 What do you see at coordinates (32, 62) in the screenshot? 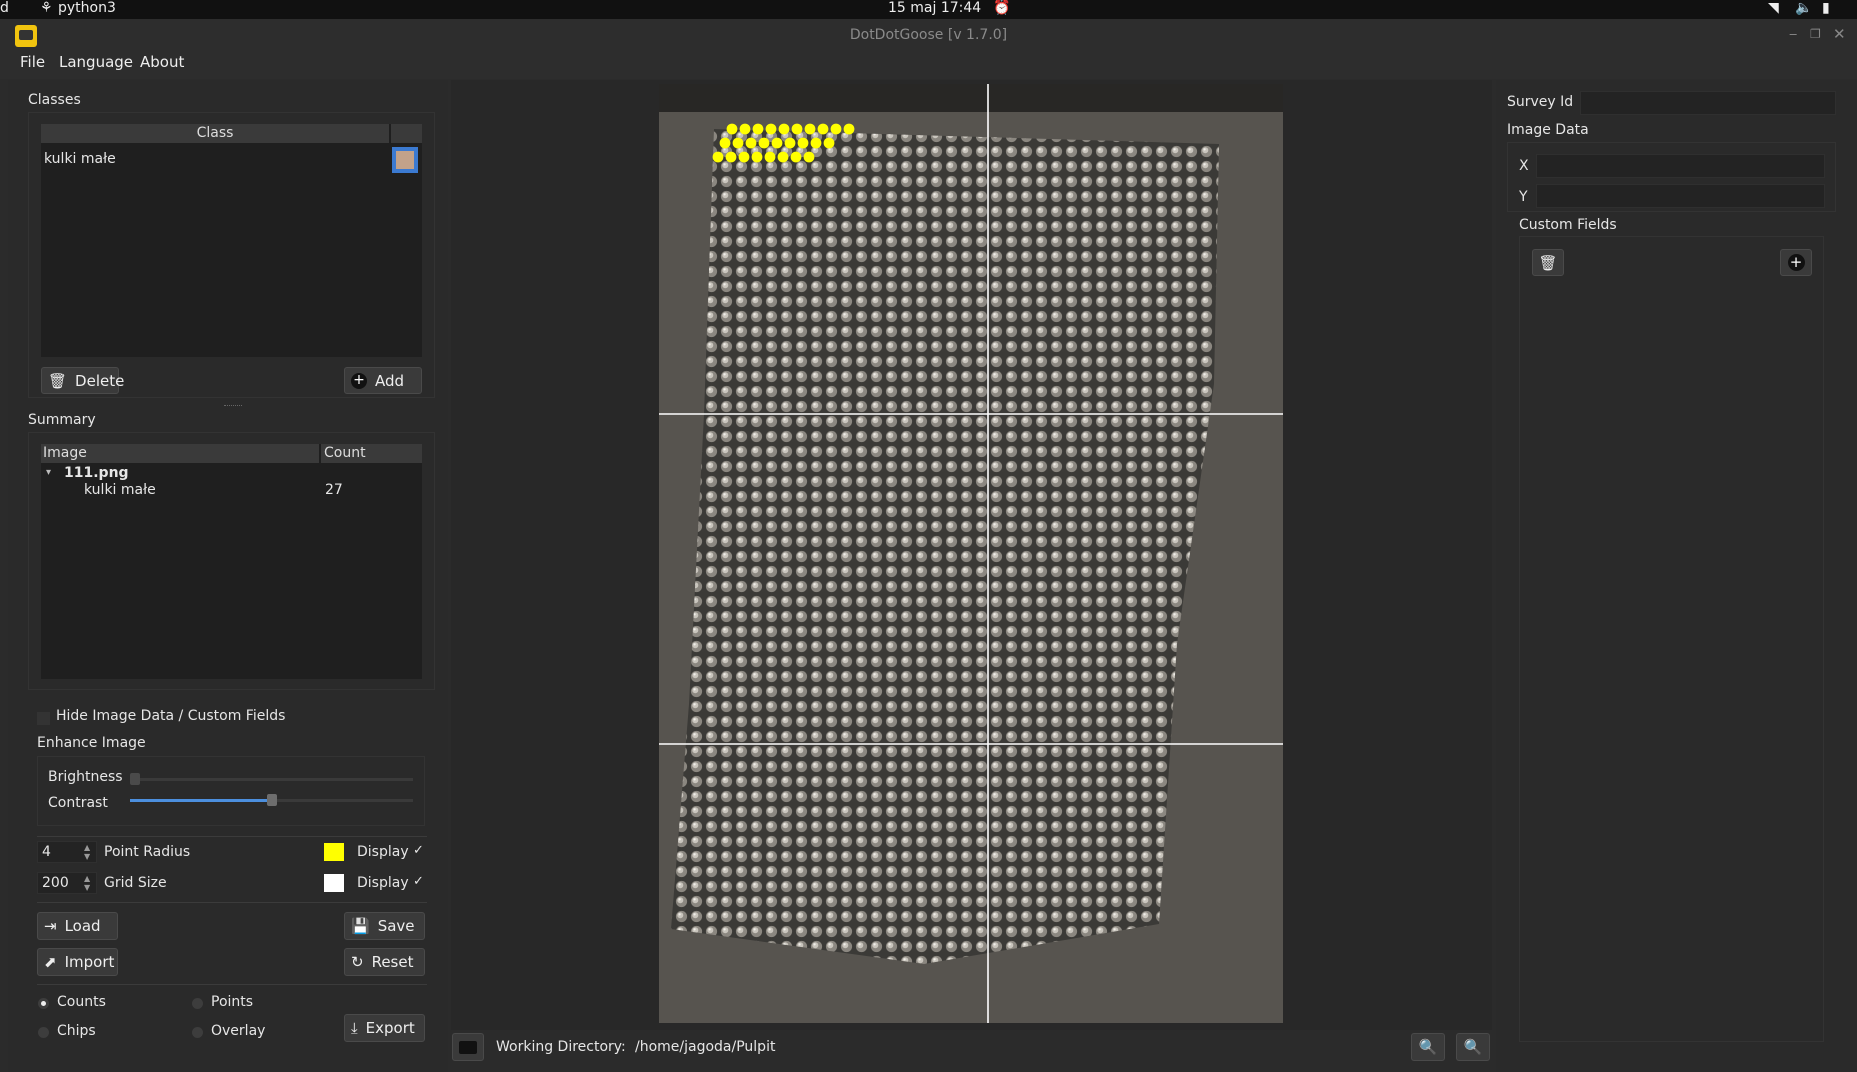
I see `menu-file: File` at bounding box center [32, 62].